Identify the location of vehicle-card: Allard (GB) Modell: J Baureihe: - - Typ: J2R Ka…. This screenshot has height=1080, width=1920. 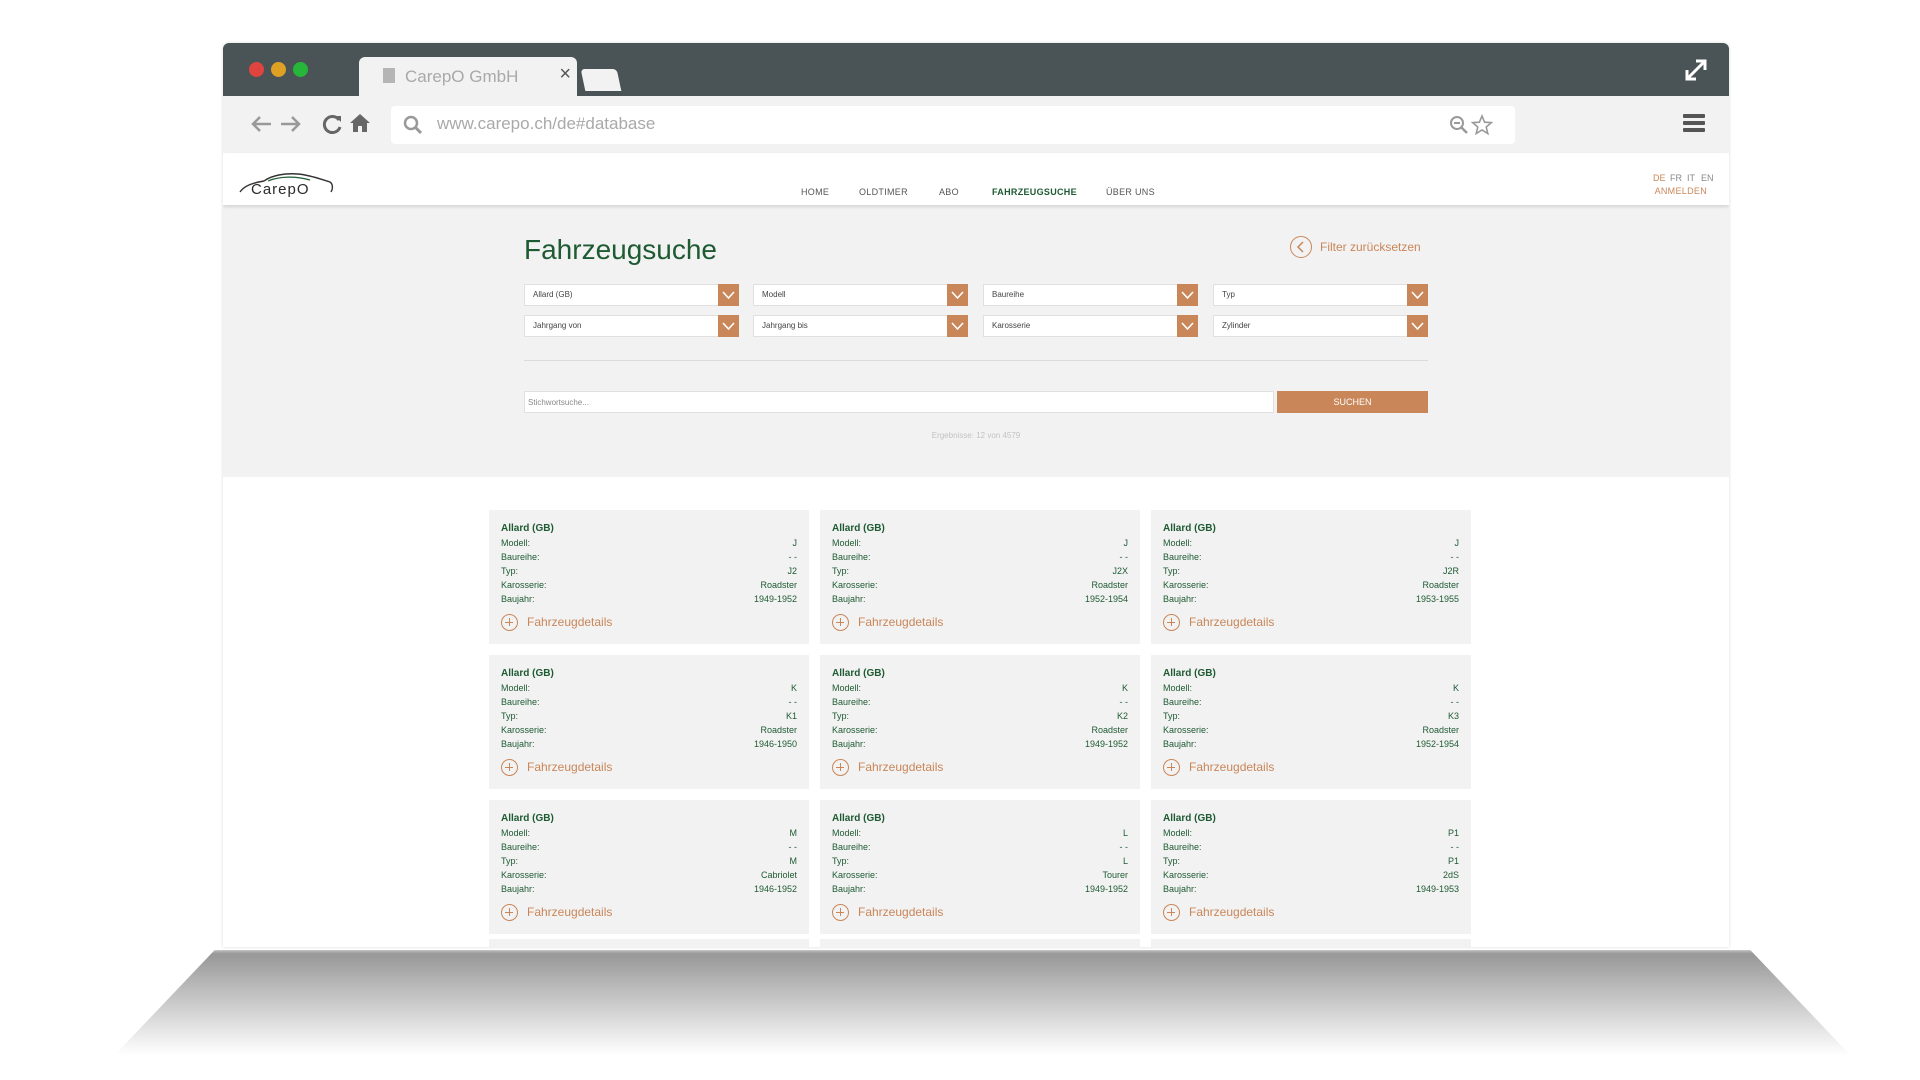
(1311, 577).